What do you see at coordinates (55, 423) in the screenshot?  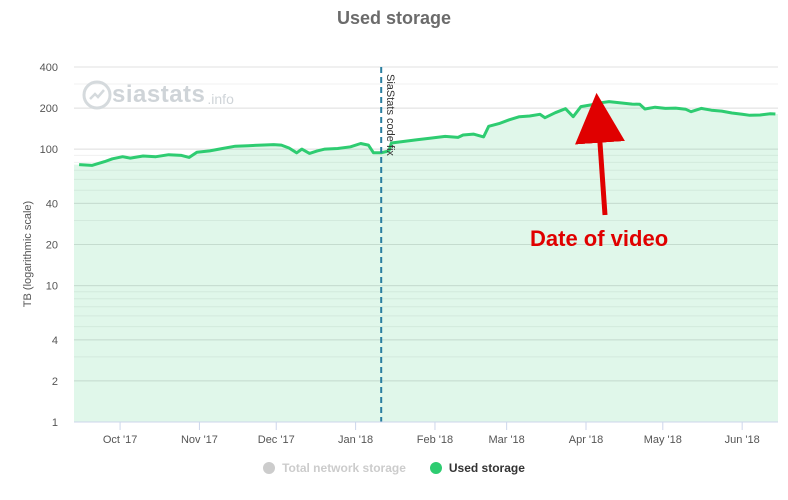 I see `y-tick-label: 1` at bounding box center [55, 423].